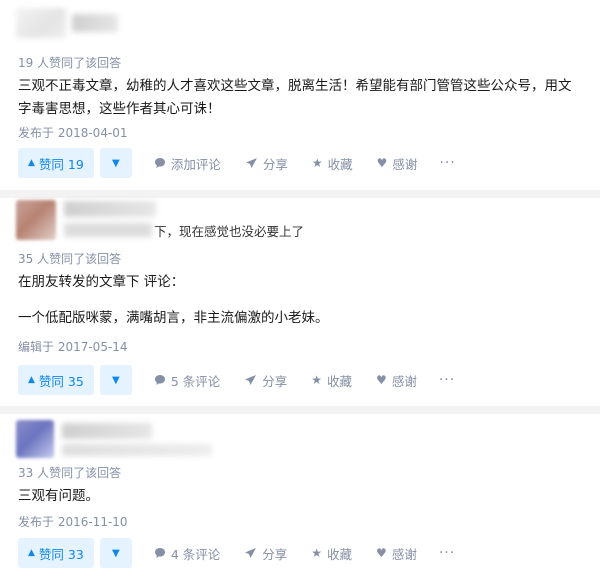 The height and width of the screenshot is (577, 600). I want to click on action-bar: ▲ 赞同 35 ▼ 5 条评论 分享 ★ 收藏 ♥ 感谢 ···, so click(236, 380).